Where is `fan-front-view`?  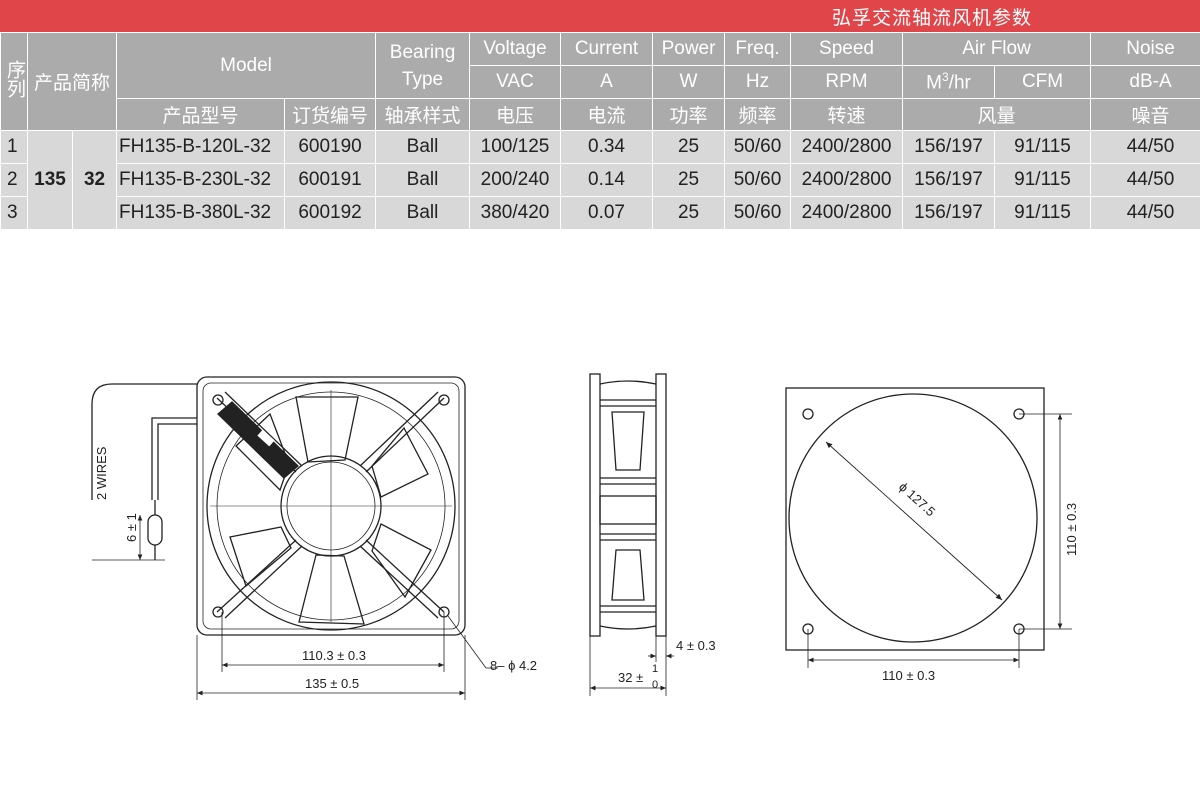
fan-front-view is located at coordinates (294, 538).